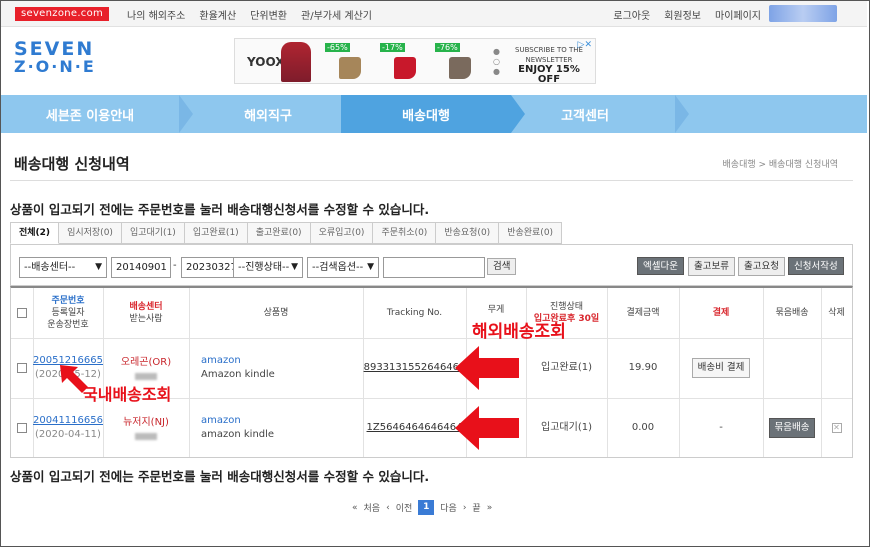 This screenshot has height=547, width=870. I want to click on select-all-checkbox, so click(22, 313).